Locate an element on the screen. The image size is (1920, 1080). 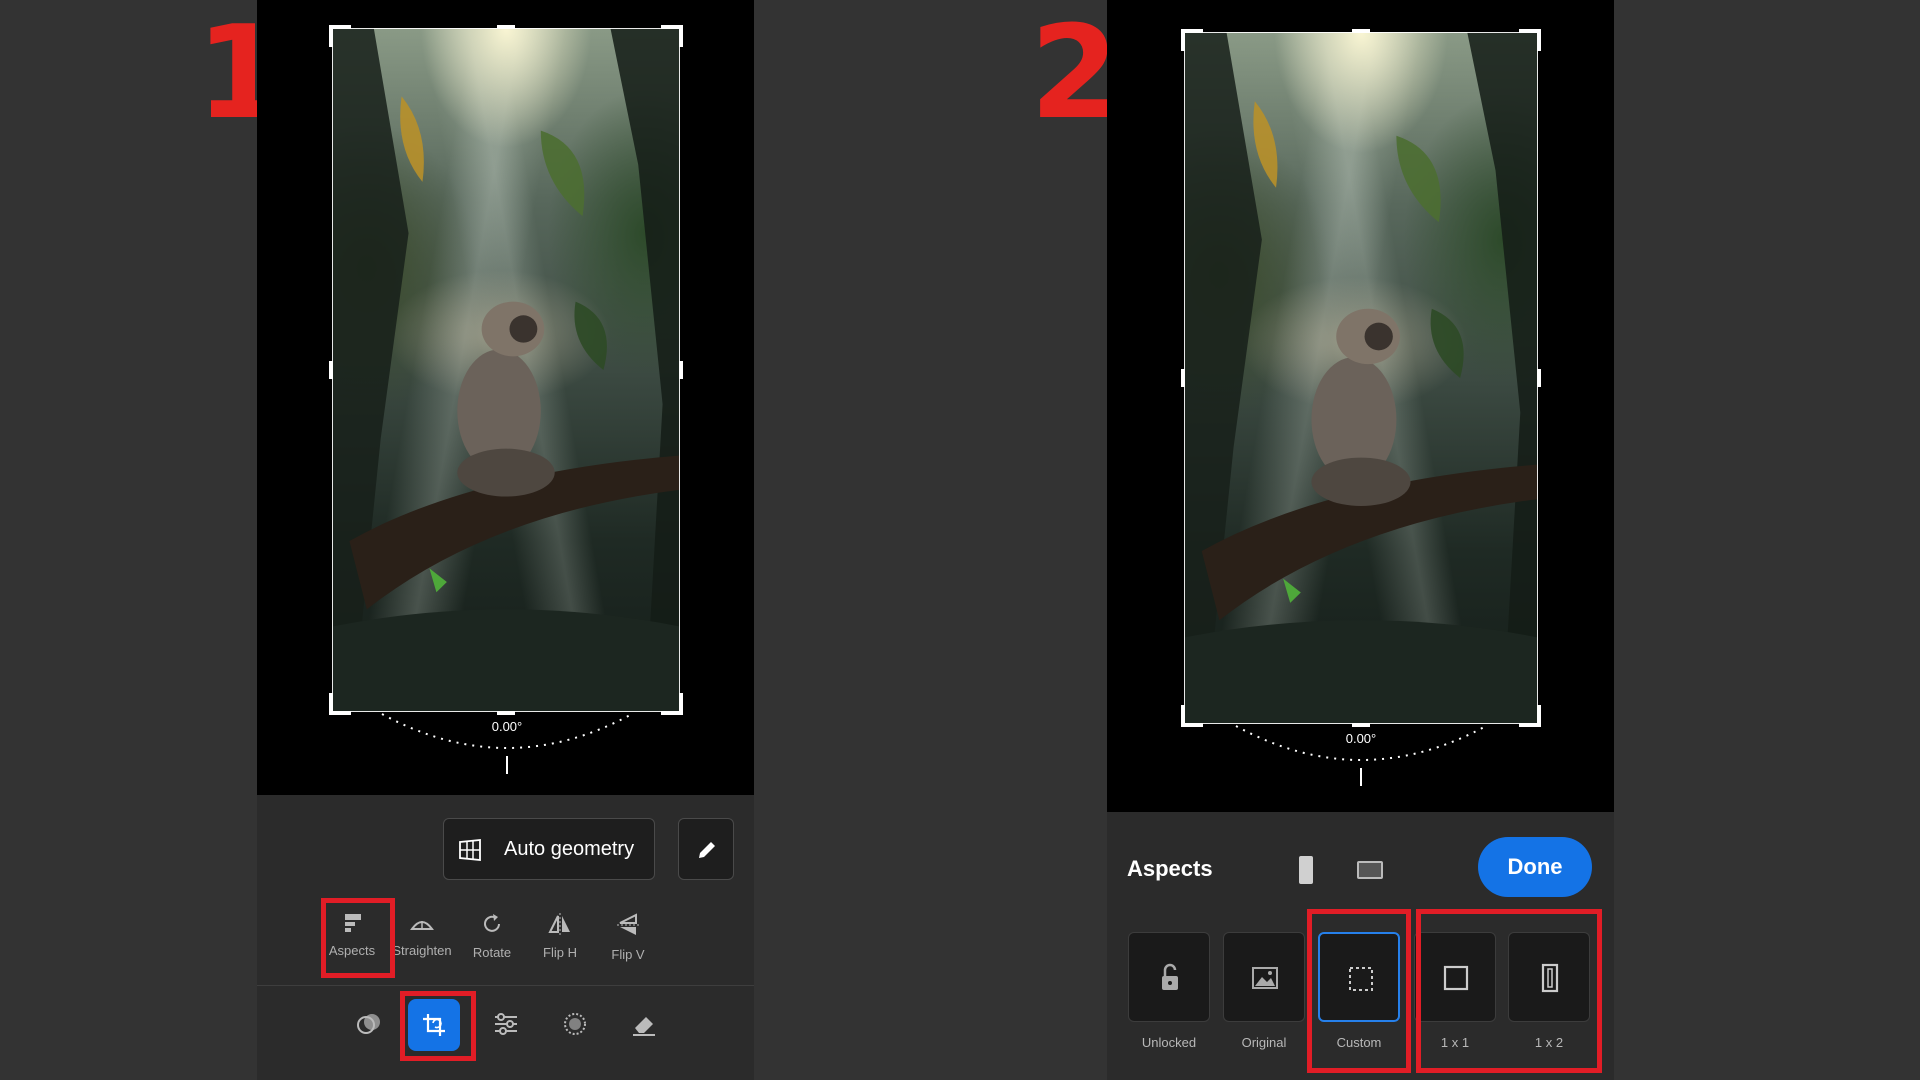
bottom-tool-eraser is located at coordinates (643, 1023).